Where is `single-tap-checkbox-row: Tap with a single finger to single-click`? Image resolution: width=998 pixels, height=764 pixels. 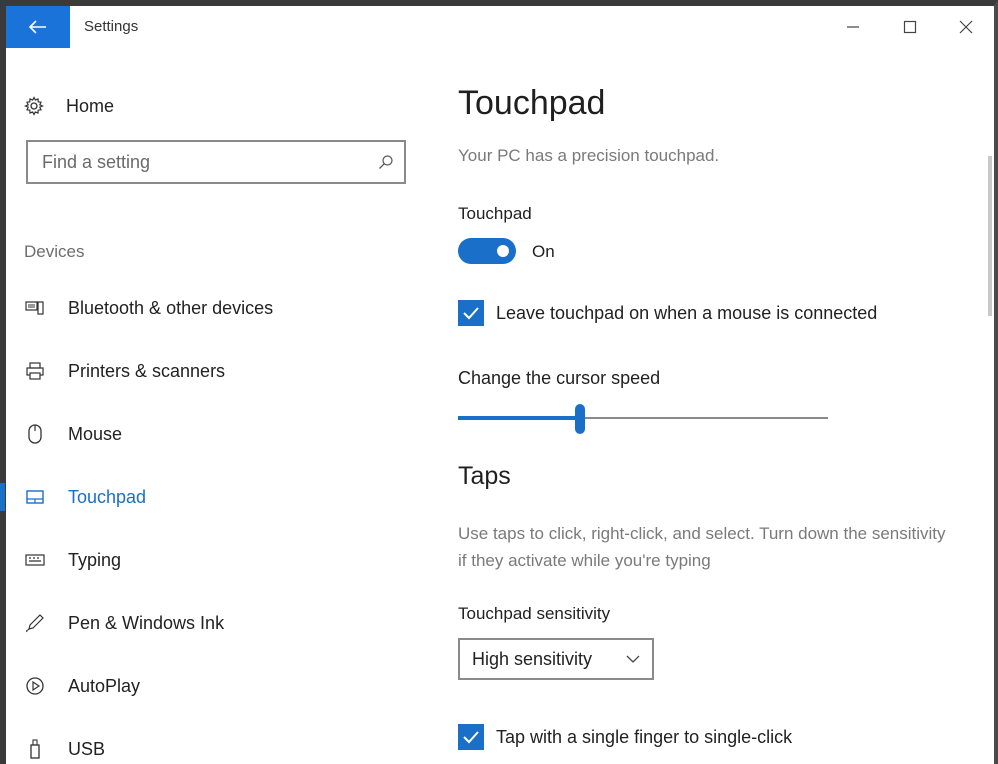 single-tap-checkbox-row: Tap with a single finger to single-click is located at coordinates (625, 737).